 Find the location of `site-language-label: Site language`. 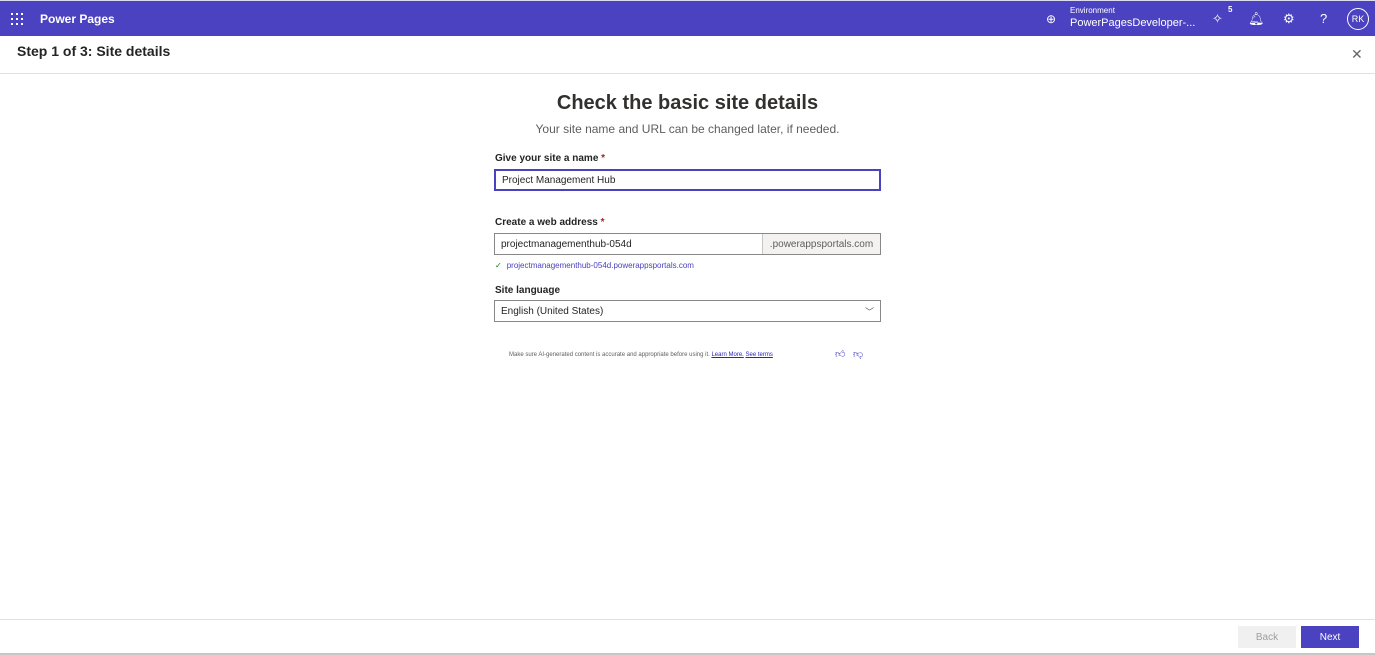

site-language-label: Site language is located at coordinates (528, 290).